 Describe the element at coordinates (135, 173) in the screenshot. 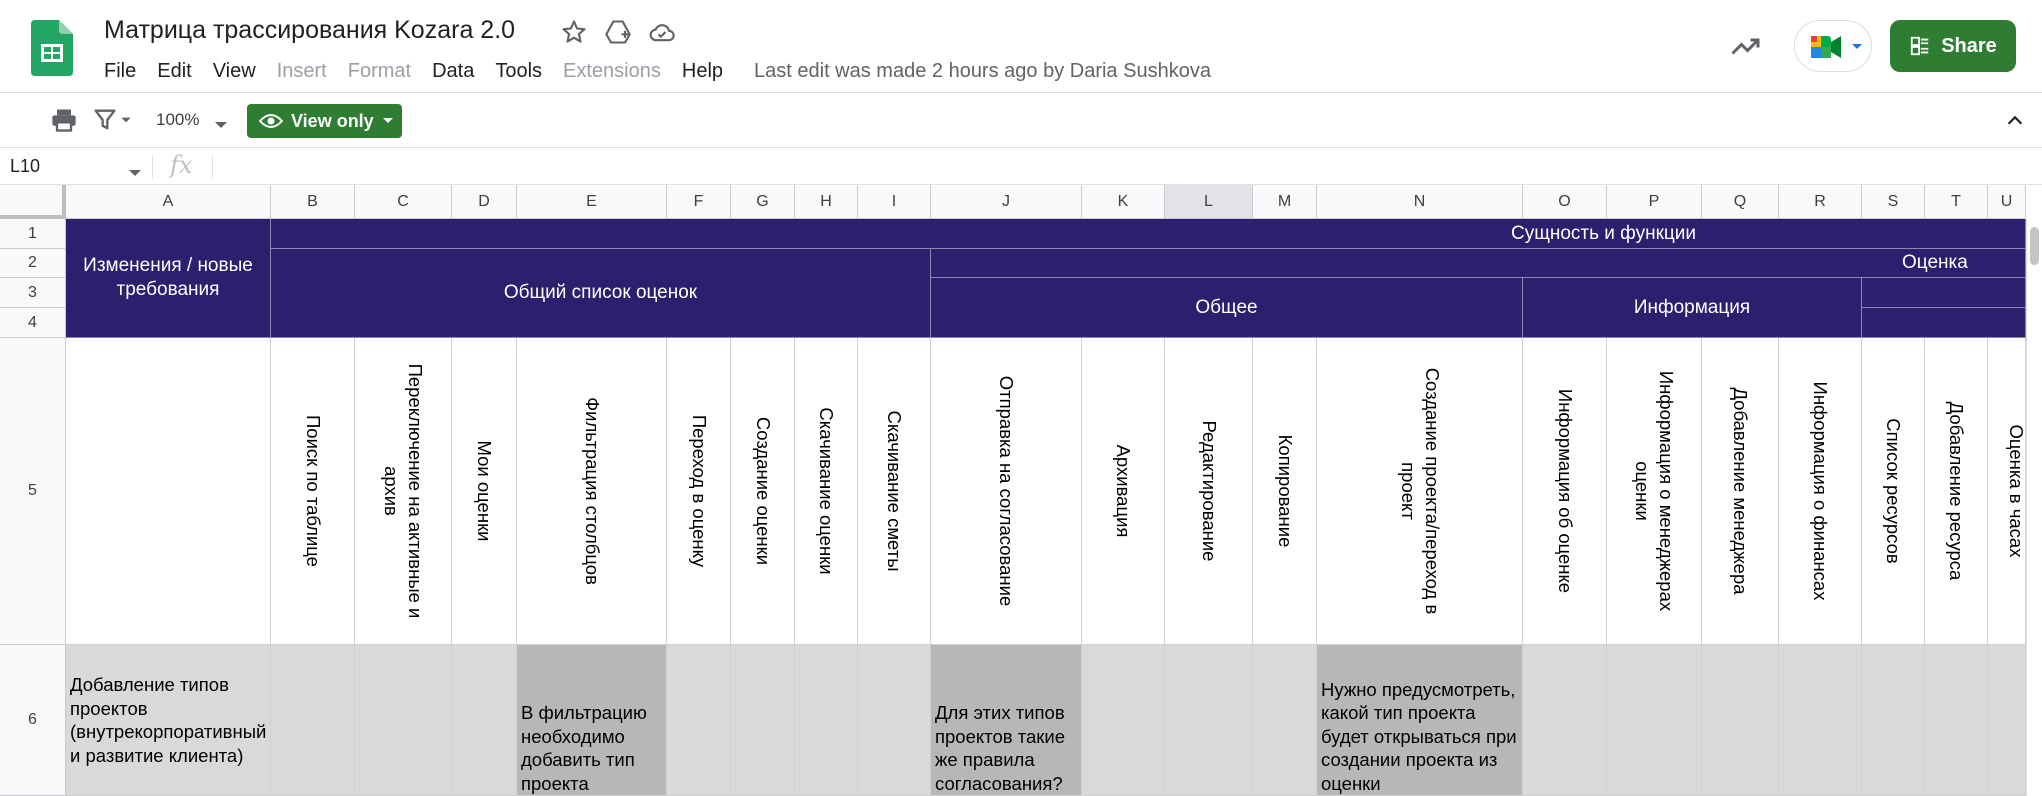

I see `name-box-dropdown-icon` at that location.